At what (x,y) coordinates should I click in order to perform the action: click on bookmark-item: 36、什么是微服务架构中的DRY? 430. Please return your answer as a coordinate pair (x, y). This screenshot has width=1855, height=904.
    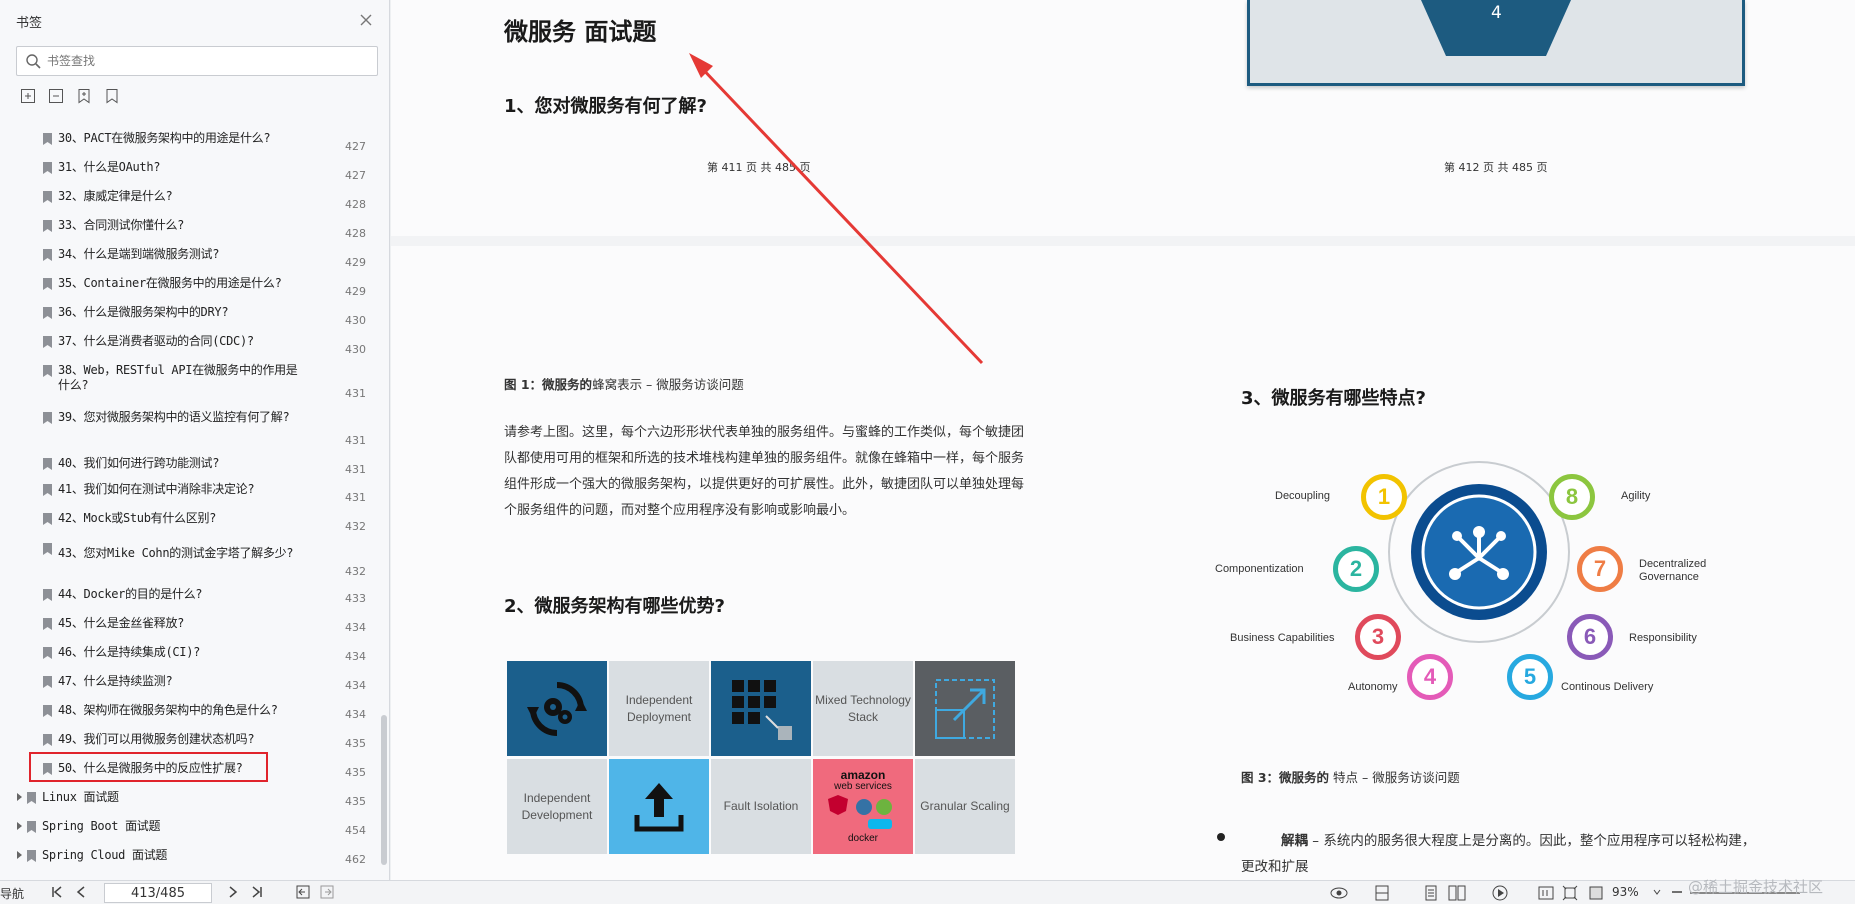
    Looking at the image, I should click on (189, 315).